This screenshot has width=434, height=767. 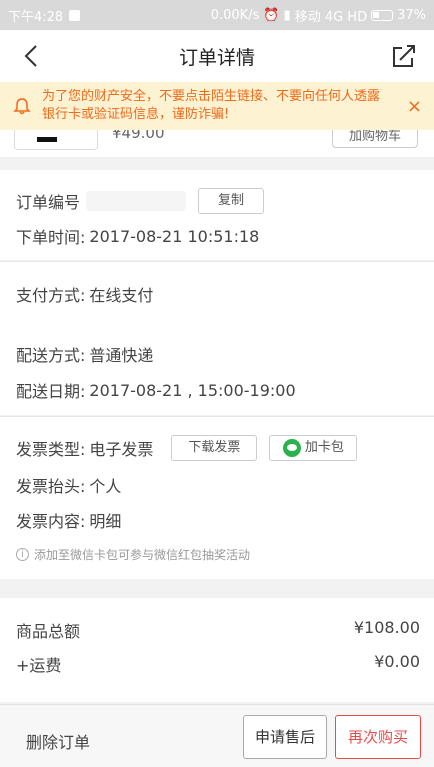 I want to click on shipping-fee-row: +运费 ¥0.00, so click(x=218, y=664).